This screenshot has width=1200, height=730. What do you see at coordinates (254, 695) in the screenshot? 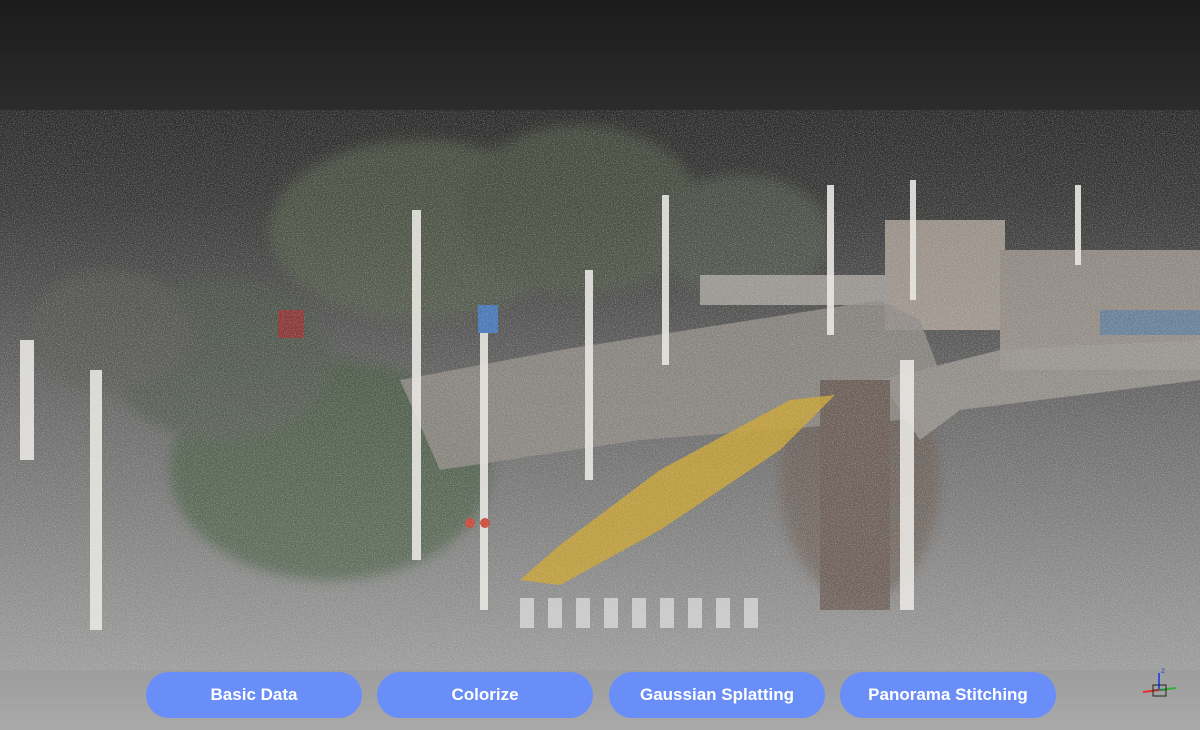
I see `basic-data-button: Basic Data` at bounding box center [254, 695].